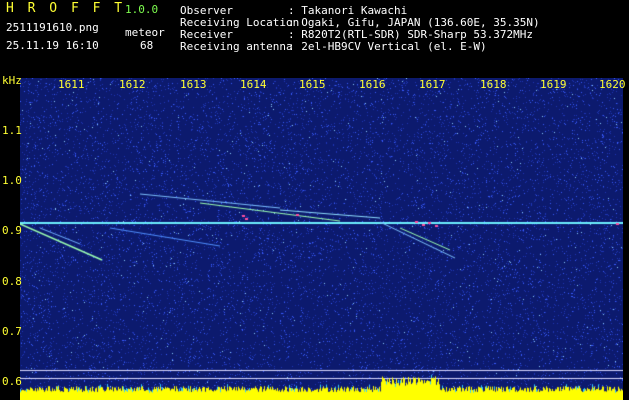 Image resolution: width=629 pixels, height=400 pixels. I want to click on y-tick-0-9: 0.9, so click(12, 230).